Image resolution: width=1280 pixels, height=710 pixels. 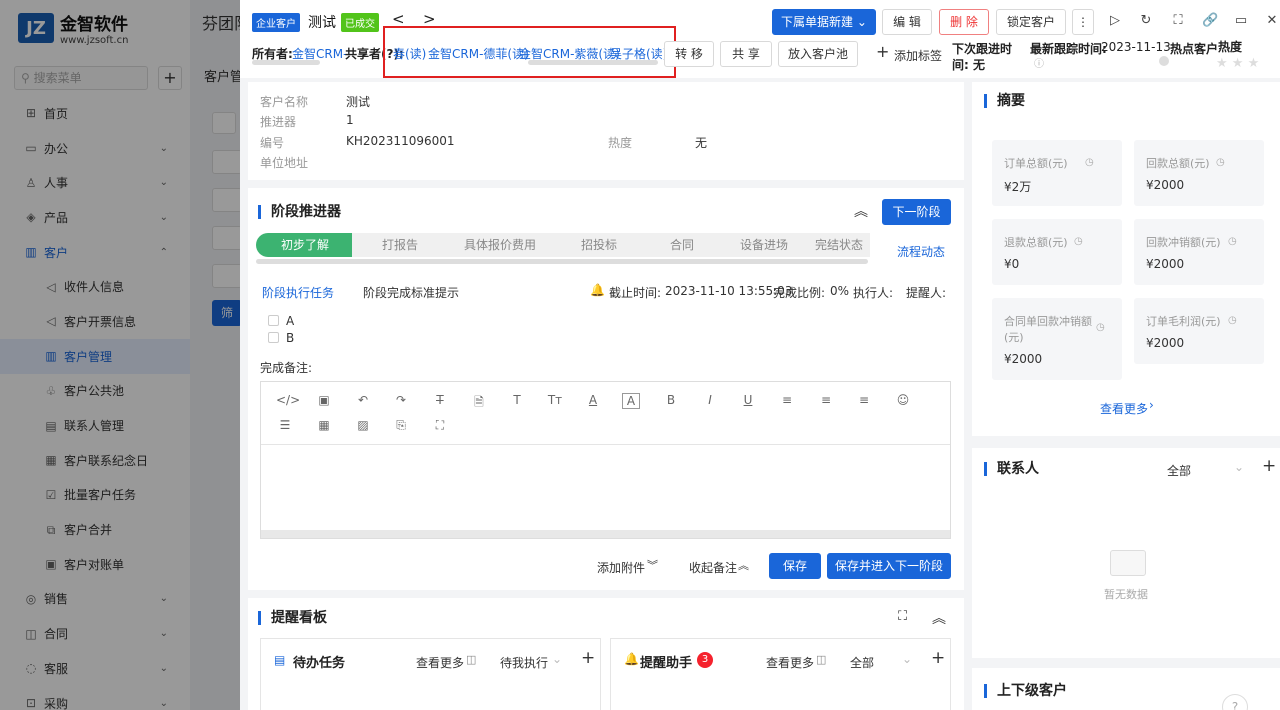 What do you see at coordinates (748, 400) in the screenshot?
I see `underline-icon: U` at bounding box center [748, 400].